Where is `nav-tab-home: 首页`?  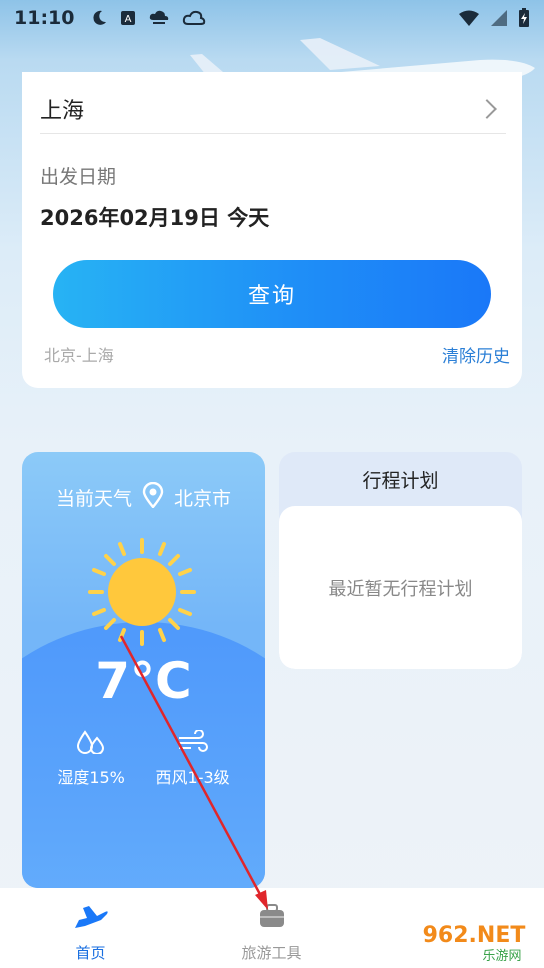
nav-tab-home: 首页 is located at coordinates (90, 928).